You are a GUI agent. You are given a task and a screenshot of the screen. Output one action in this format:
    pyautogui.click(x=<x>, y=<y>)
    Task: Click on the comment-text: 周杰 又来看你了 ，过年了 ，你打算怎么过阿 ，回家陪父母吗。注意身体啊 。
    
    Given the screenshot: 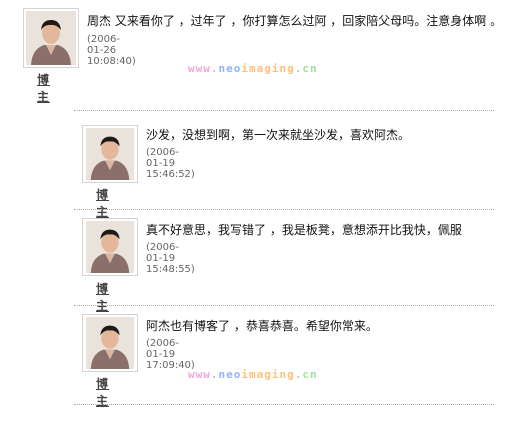 What is the action you would take?
    pyautogui.click(x=295, y=21)
    